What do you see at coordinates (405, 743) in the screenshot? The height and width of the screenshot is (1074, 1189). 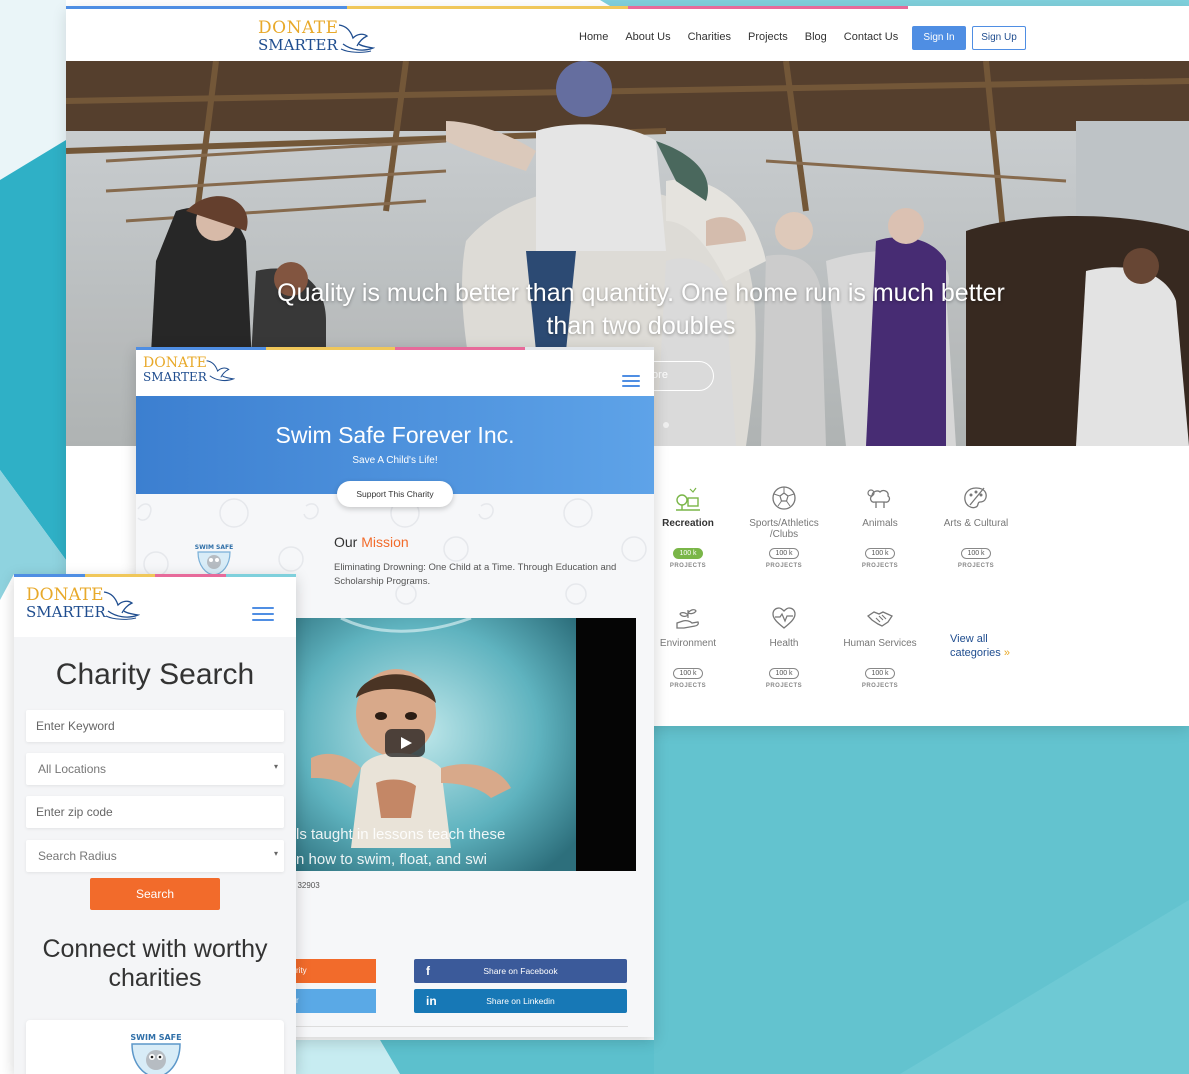 I see `play-button` at bounding box center [405, 743].